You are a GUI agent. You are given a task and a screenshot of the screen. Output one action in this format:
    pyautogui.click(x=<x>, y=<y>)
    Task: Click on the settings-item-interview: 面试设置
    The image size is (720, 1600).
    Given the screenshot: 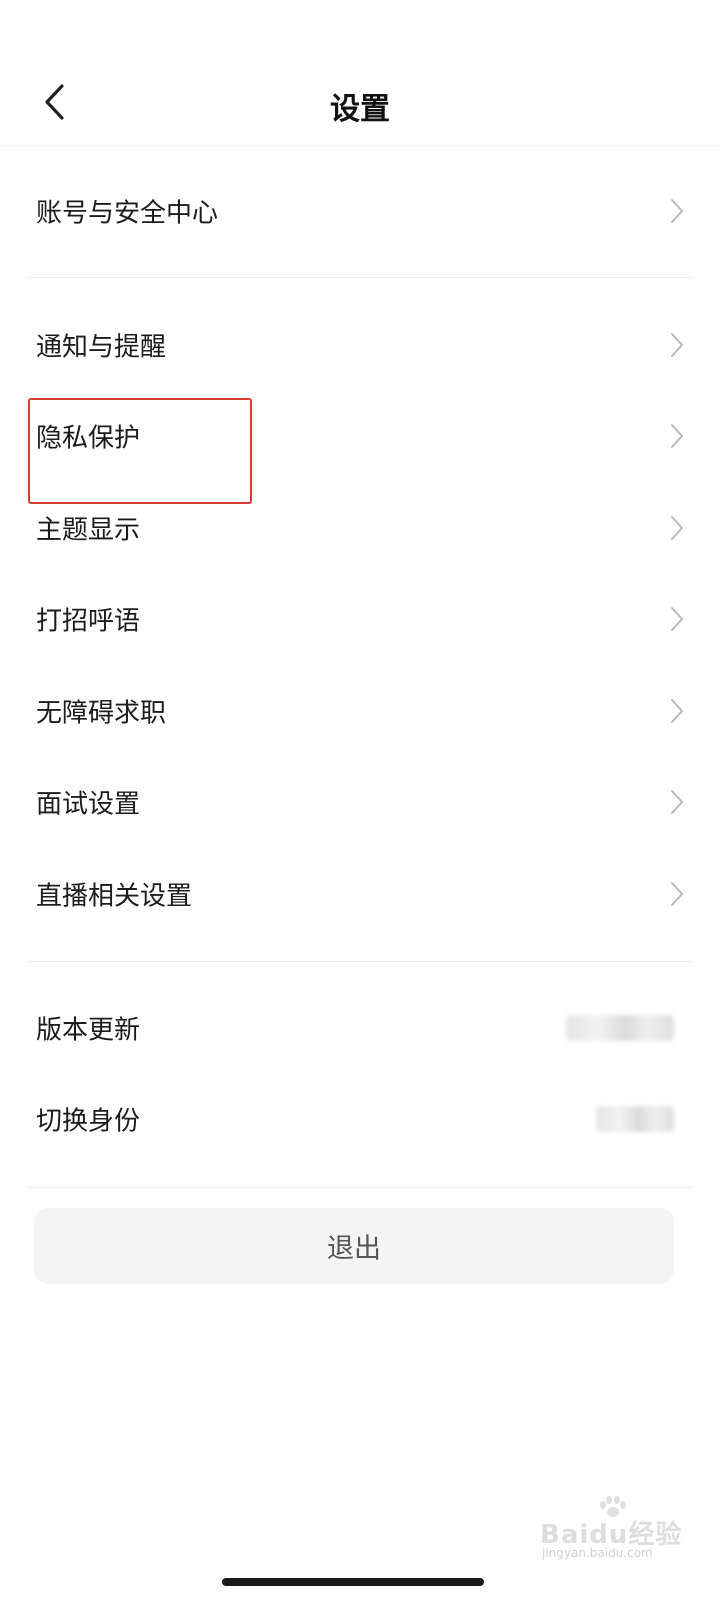 What is the action you would take?
    pyautogui.click(x=360, y=802)
    